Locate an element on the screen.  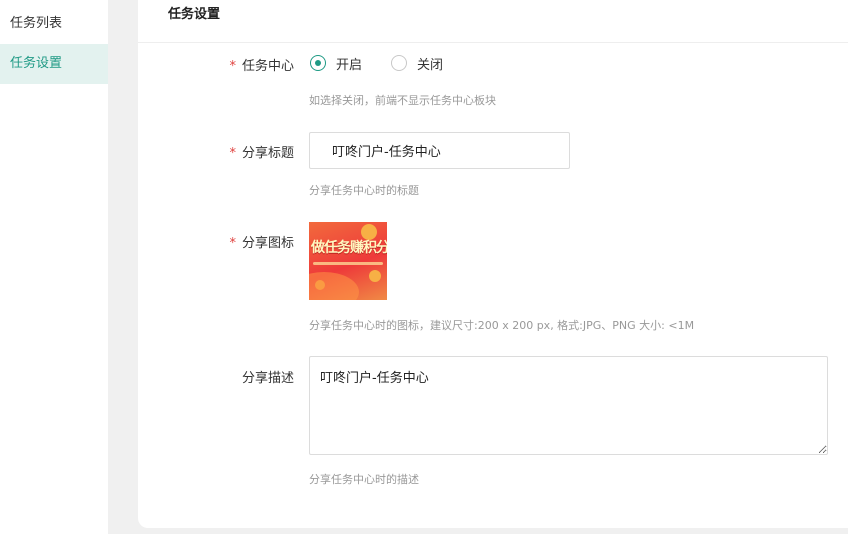
task-center-label-text: 任务中心 is located at coordinates (267, 66).